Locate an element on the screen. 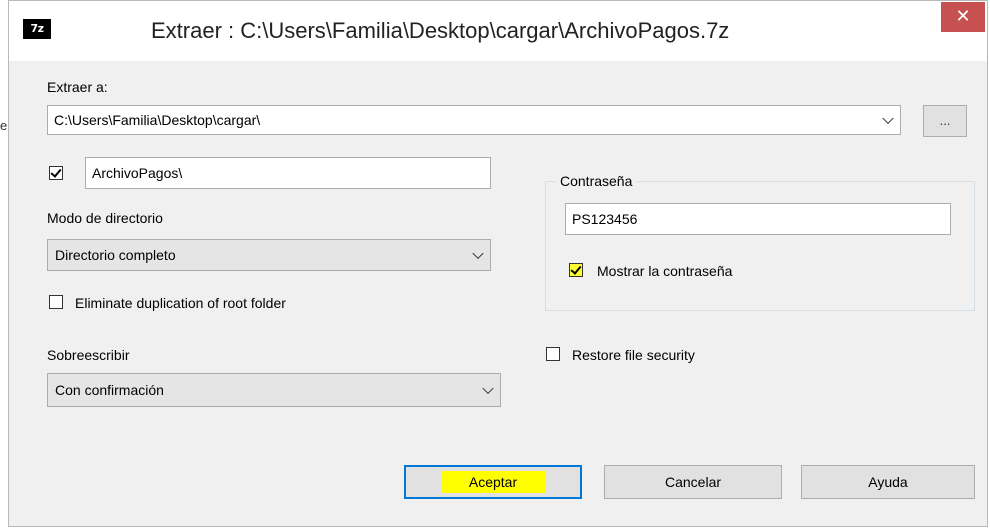 The image size is (990, 531). show-password-checkbox is located at coordinates (576, 270).